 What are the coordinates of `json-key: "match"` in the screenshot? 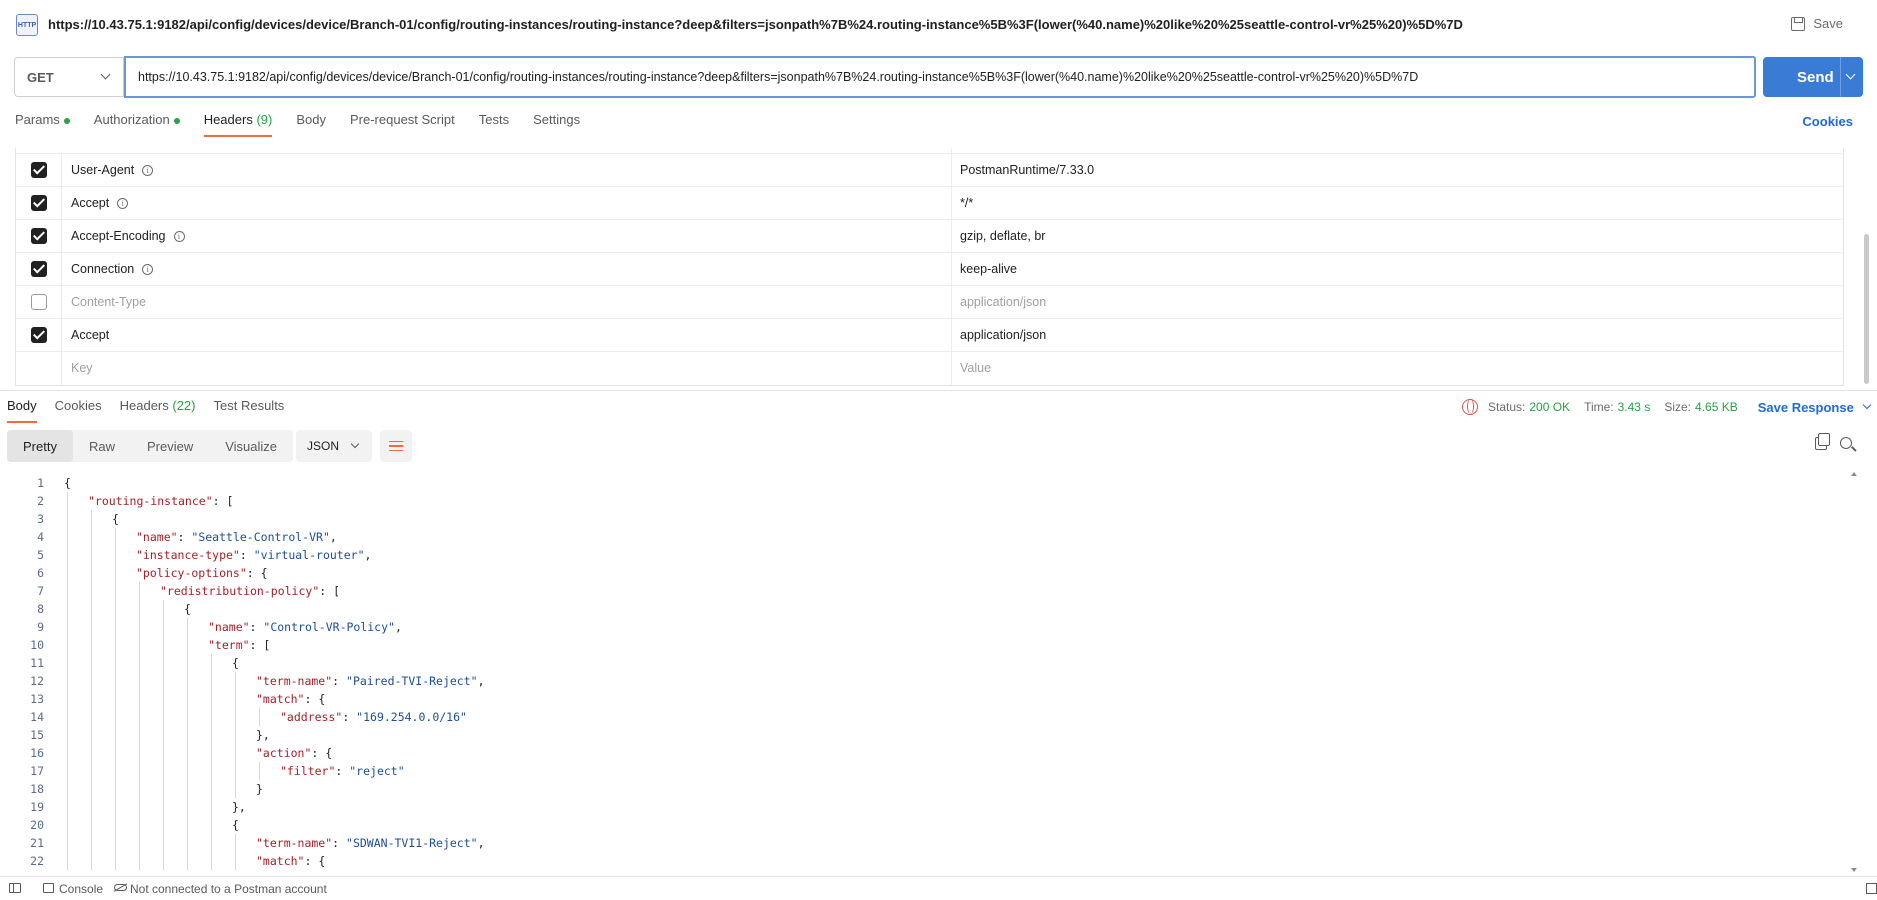 It's located at (280, 861).